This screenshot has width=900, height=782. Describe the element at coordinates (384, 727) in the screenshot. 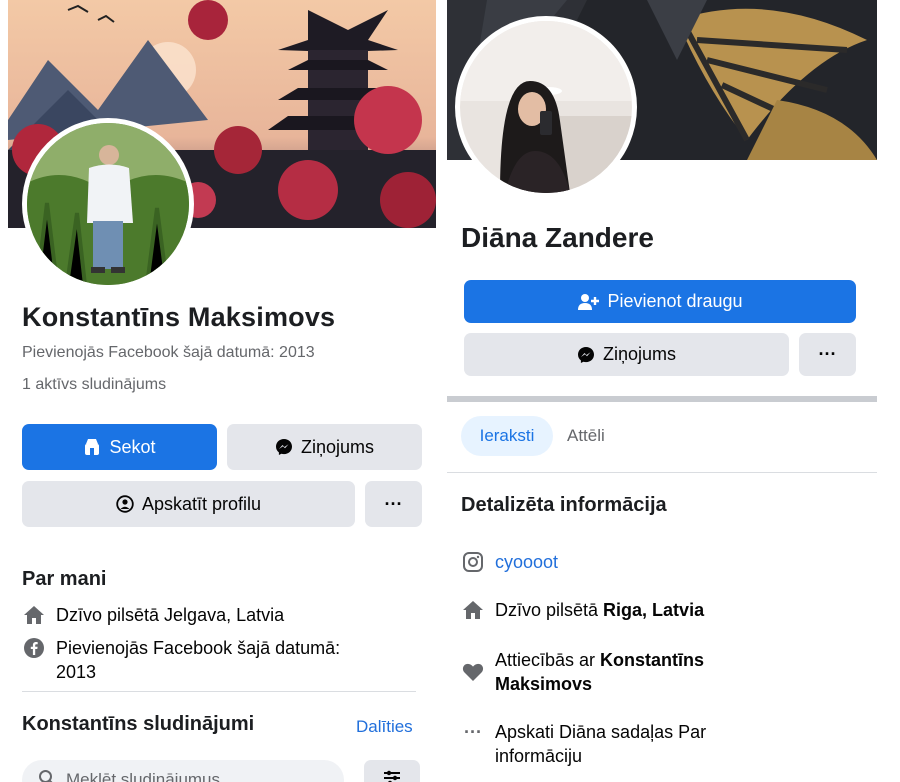

I see `share-link: Dalīties` at that location.